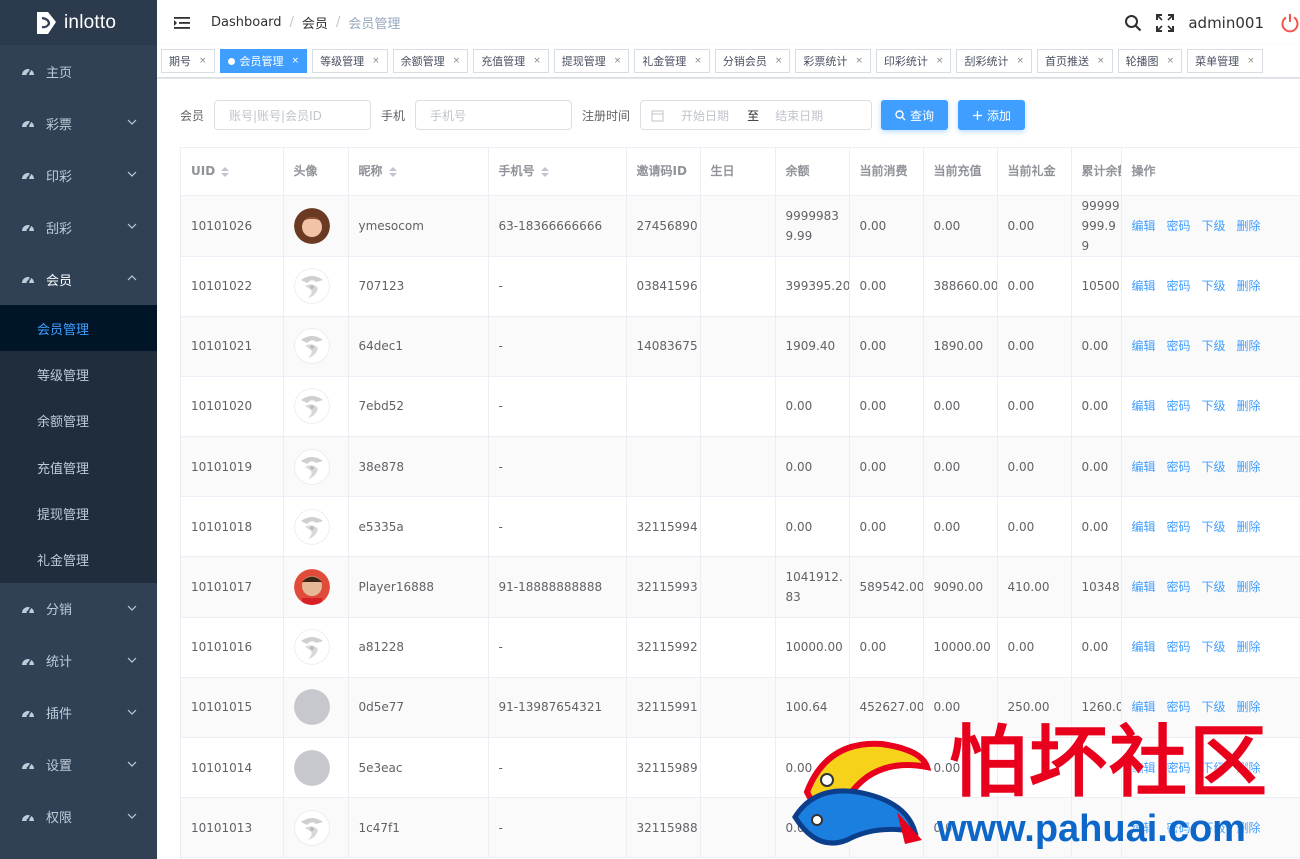 The height and width of the screenshot is (859, 1300). What do you see at coordinates (232, 172) in the screenshot?
I see `column-header: UID` at bounding box center [232, 172].